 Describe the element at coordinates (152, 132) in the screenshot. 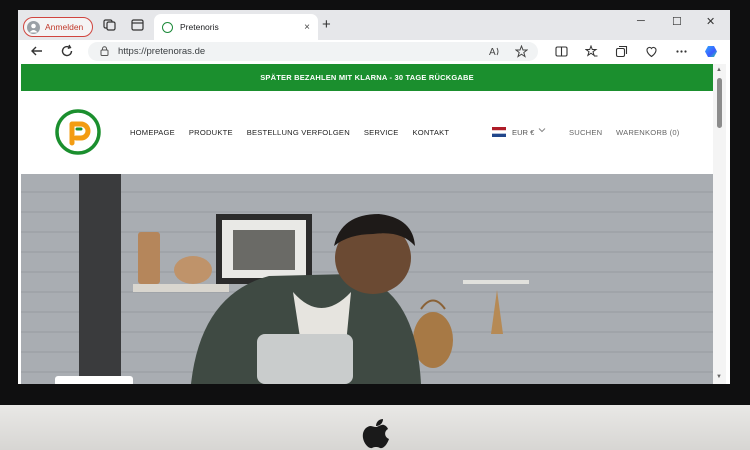

I see `nav-homepage: HOMEPAGE` at that location.